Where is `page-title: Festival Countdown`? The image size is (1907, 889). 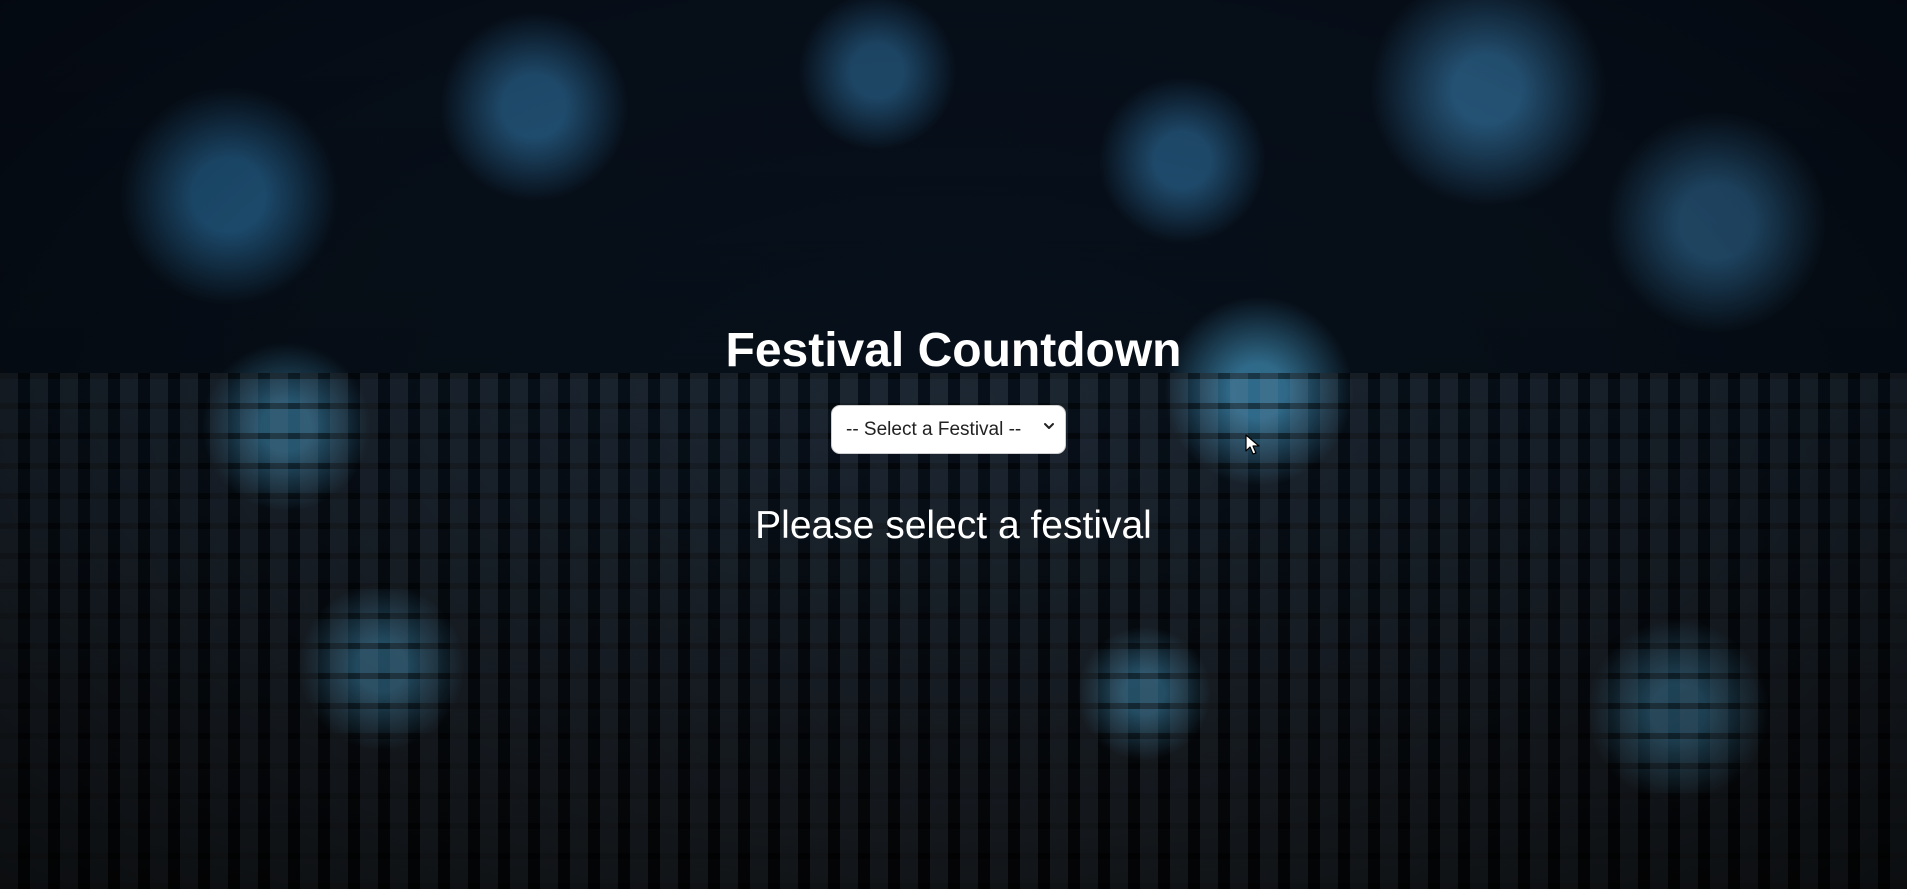 page-title: Festival Countdown is located at coordinates (953, 350).